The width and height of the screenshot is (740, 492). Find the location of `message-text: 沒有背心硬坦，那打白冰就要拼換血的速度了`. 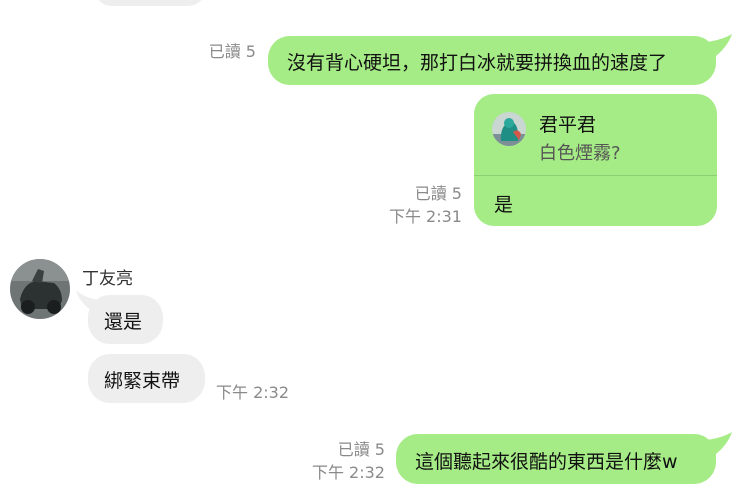

message-text: 沒有背心硬坦，那打白冰就要拼換血的速度了 is located at coordinates (477, 63).